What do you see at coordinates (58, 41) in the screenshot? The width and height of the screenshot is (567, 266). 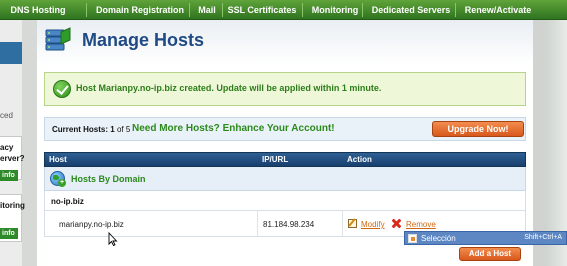 I see `server-icon` at bounding box center [58, 41].